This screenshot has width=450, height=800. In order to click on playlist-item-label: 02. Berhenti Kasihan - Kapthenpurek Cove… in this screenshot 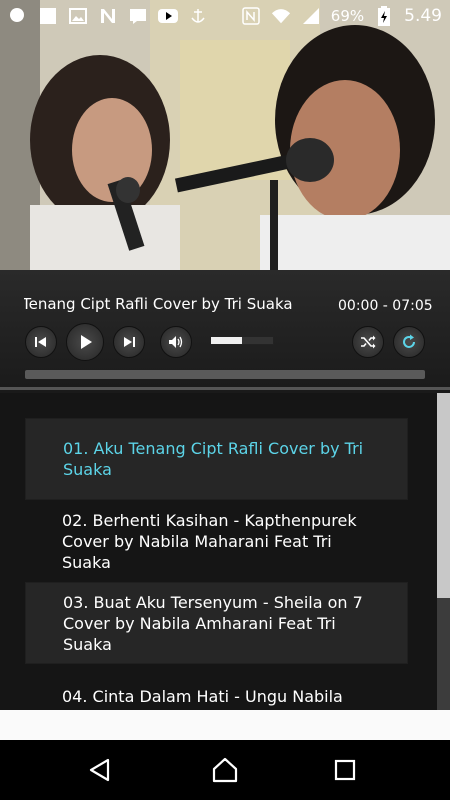, I will do `click(209, 541)`.